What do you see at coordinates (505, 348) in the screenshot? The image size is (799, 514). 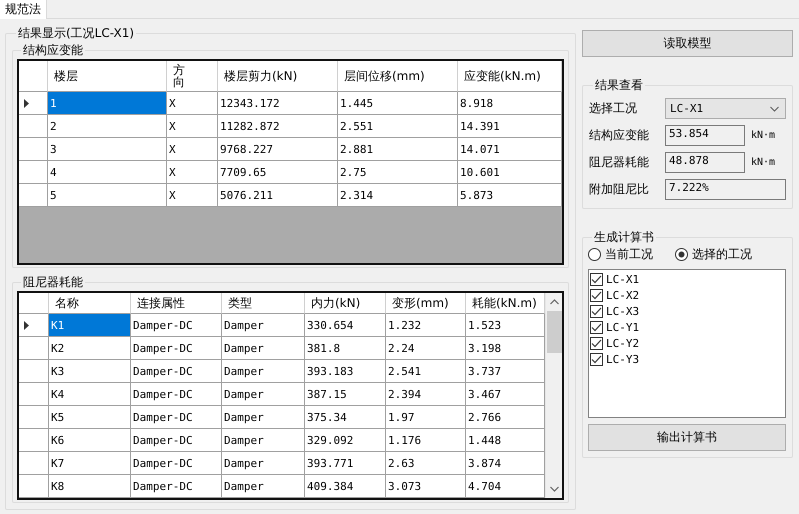 I see `table-cell: 3.198` at bounding box center [505, 348].